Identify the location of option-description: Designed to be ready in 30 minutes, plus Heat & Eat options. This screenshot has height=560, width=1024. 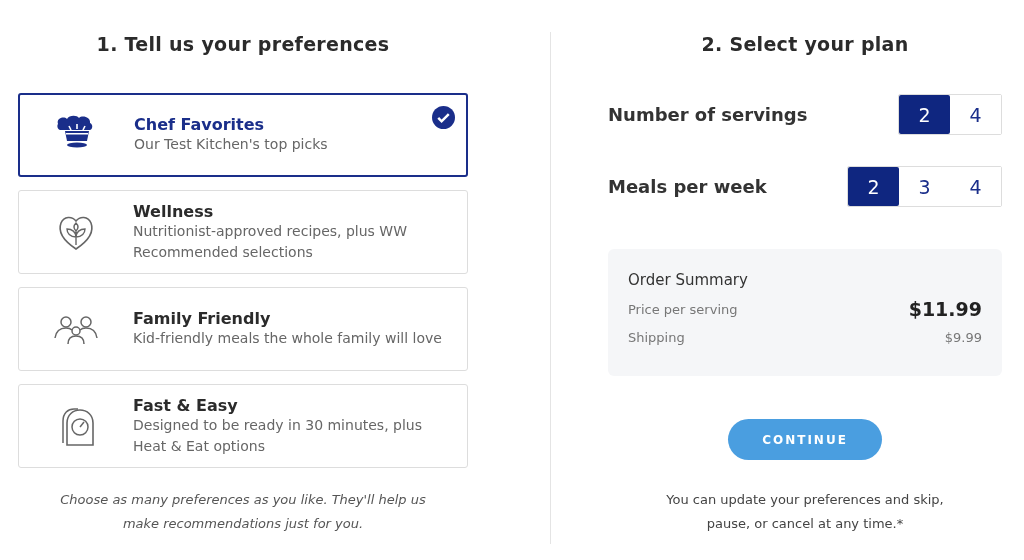
(278, 435).